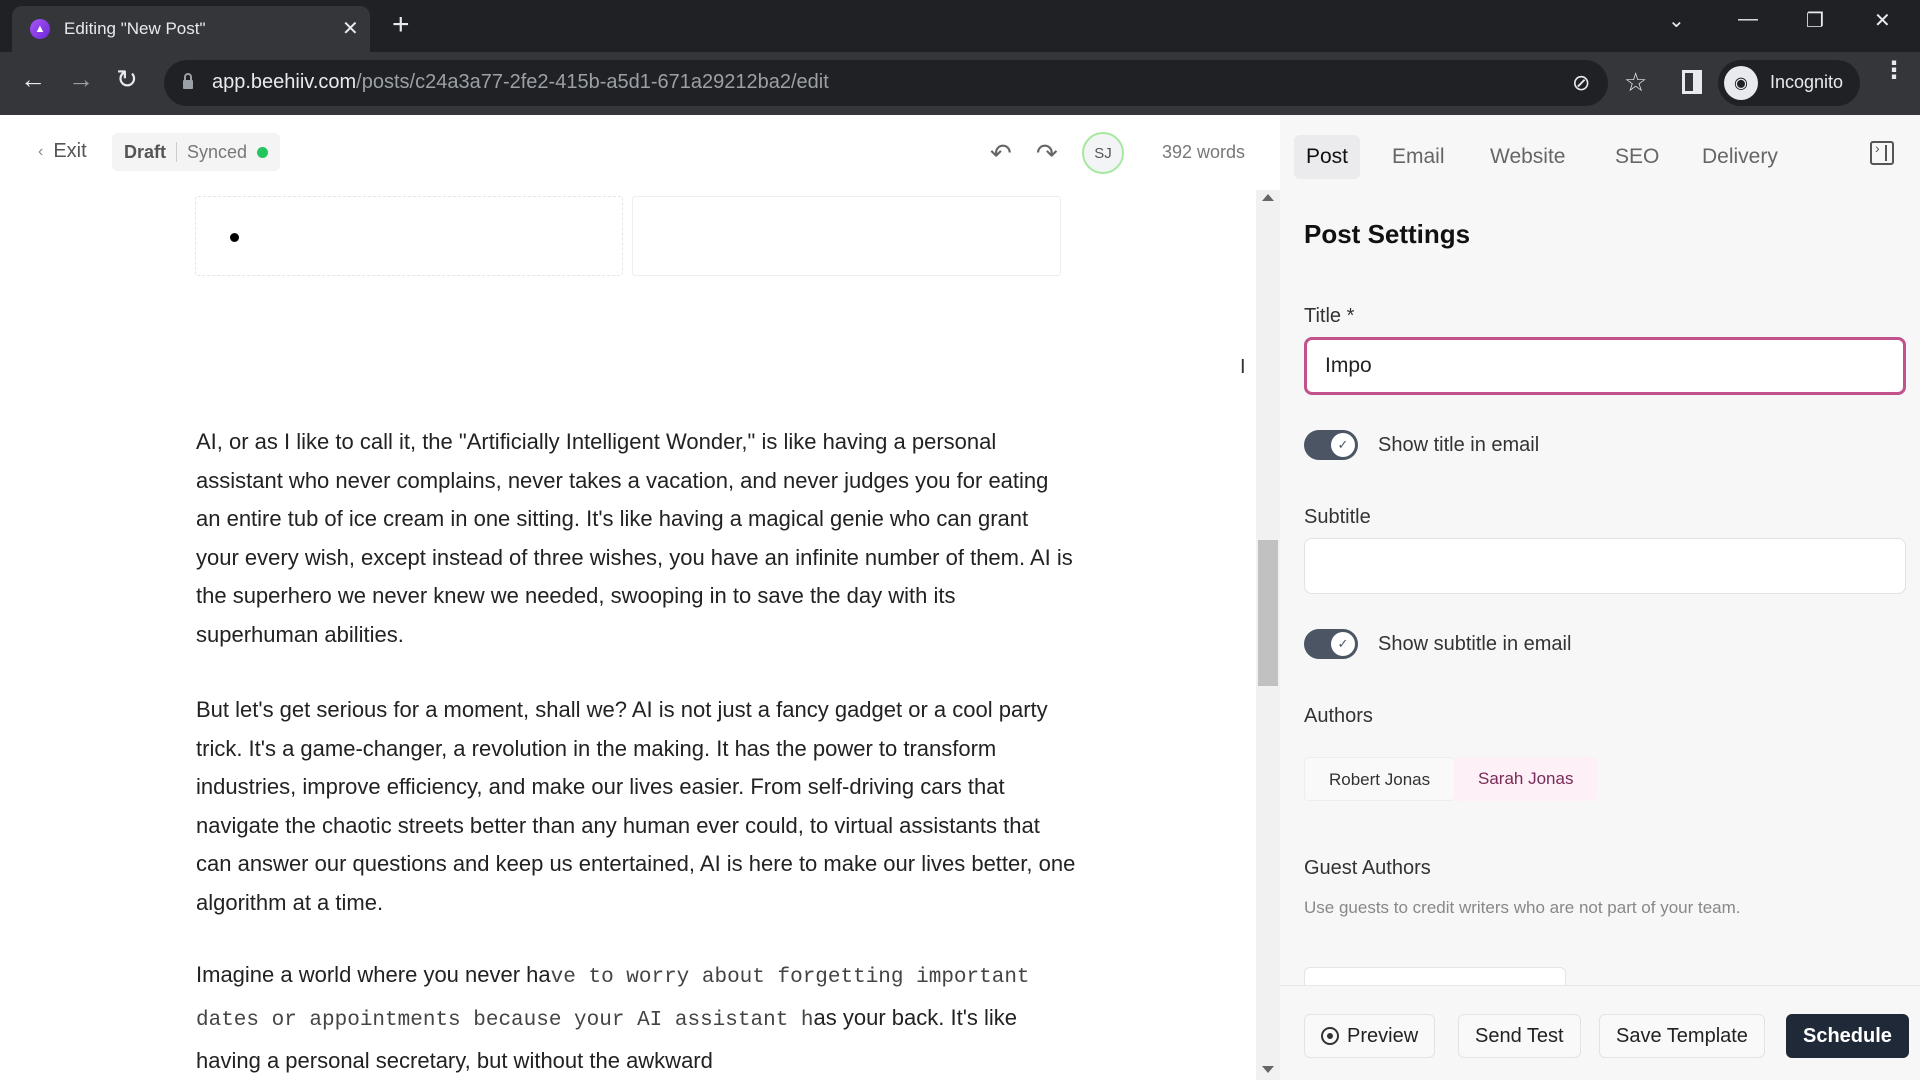 This screenshot has height=1080, width=1920. Describe the element at coordinates (217, 151) in the screenshot. I see `sync-status: Synced` at that location.